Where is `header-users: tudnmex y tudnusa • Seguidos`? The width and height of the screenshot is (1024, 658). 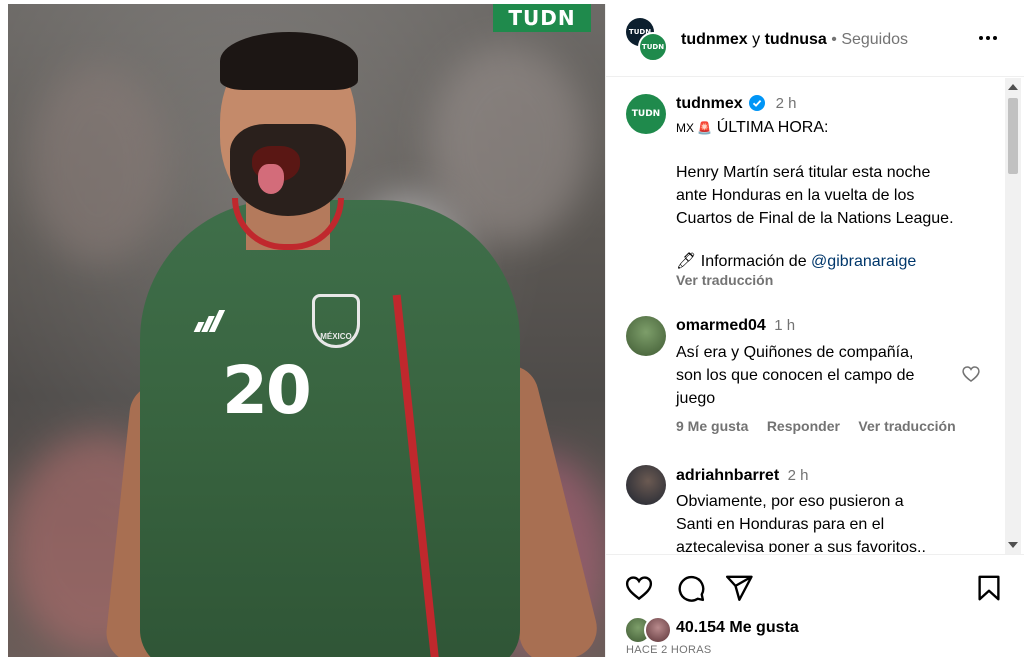
header-users: tudnmex y tudnusa • Seguidos is located at coordinates (794, 40).